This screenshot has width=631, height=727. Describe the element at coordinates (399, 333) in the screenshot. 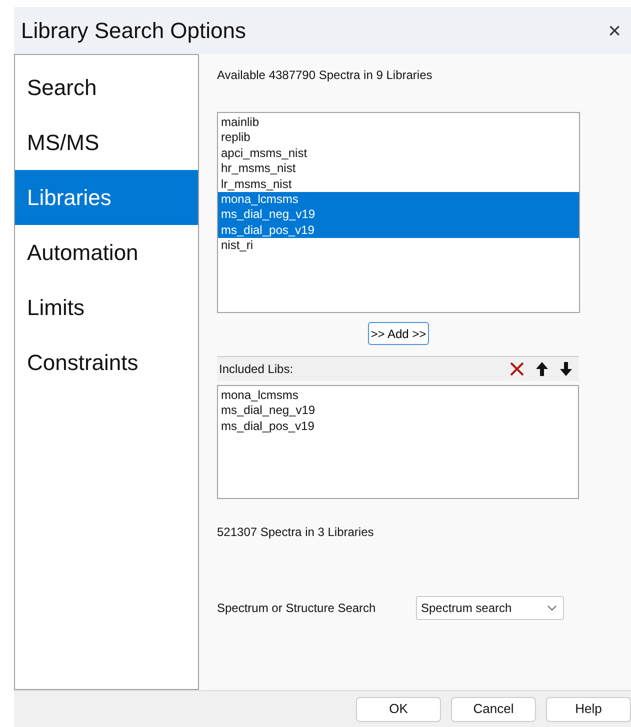

I see `add-button: >> Add >>` at that location.